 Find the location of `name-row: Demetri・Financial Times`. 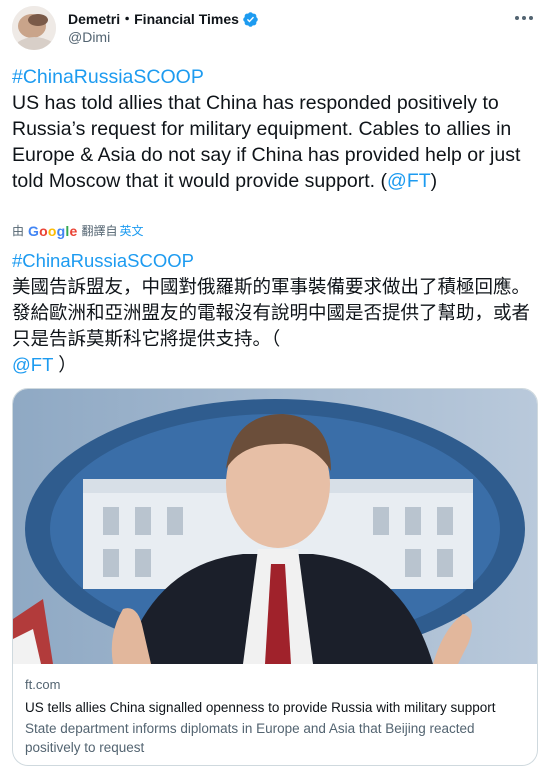

name-row: Demetri・Financial Times is located at coordinates (163, 19).